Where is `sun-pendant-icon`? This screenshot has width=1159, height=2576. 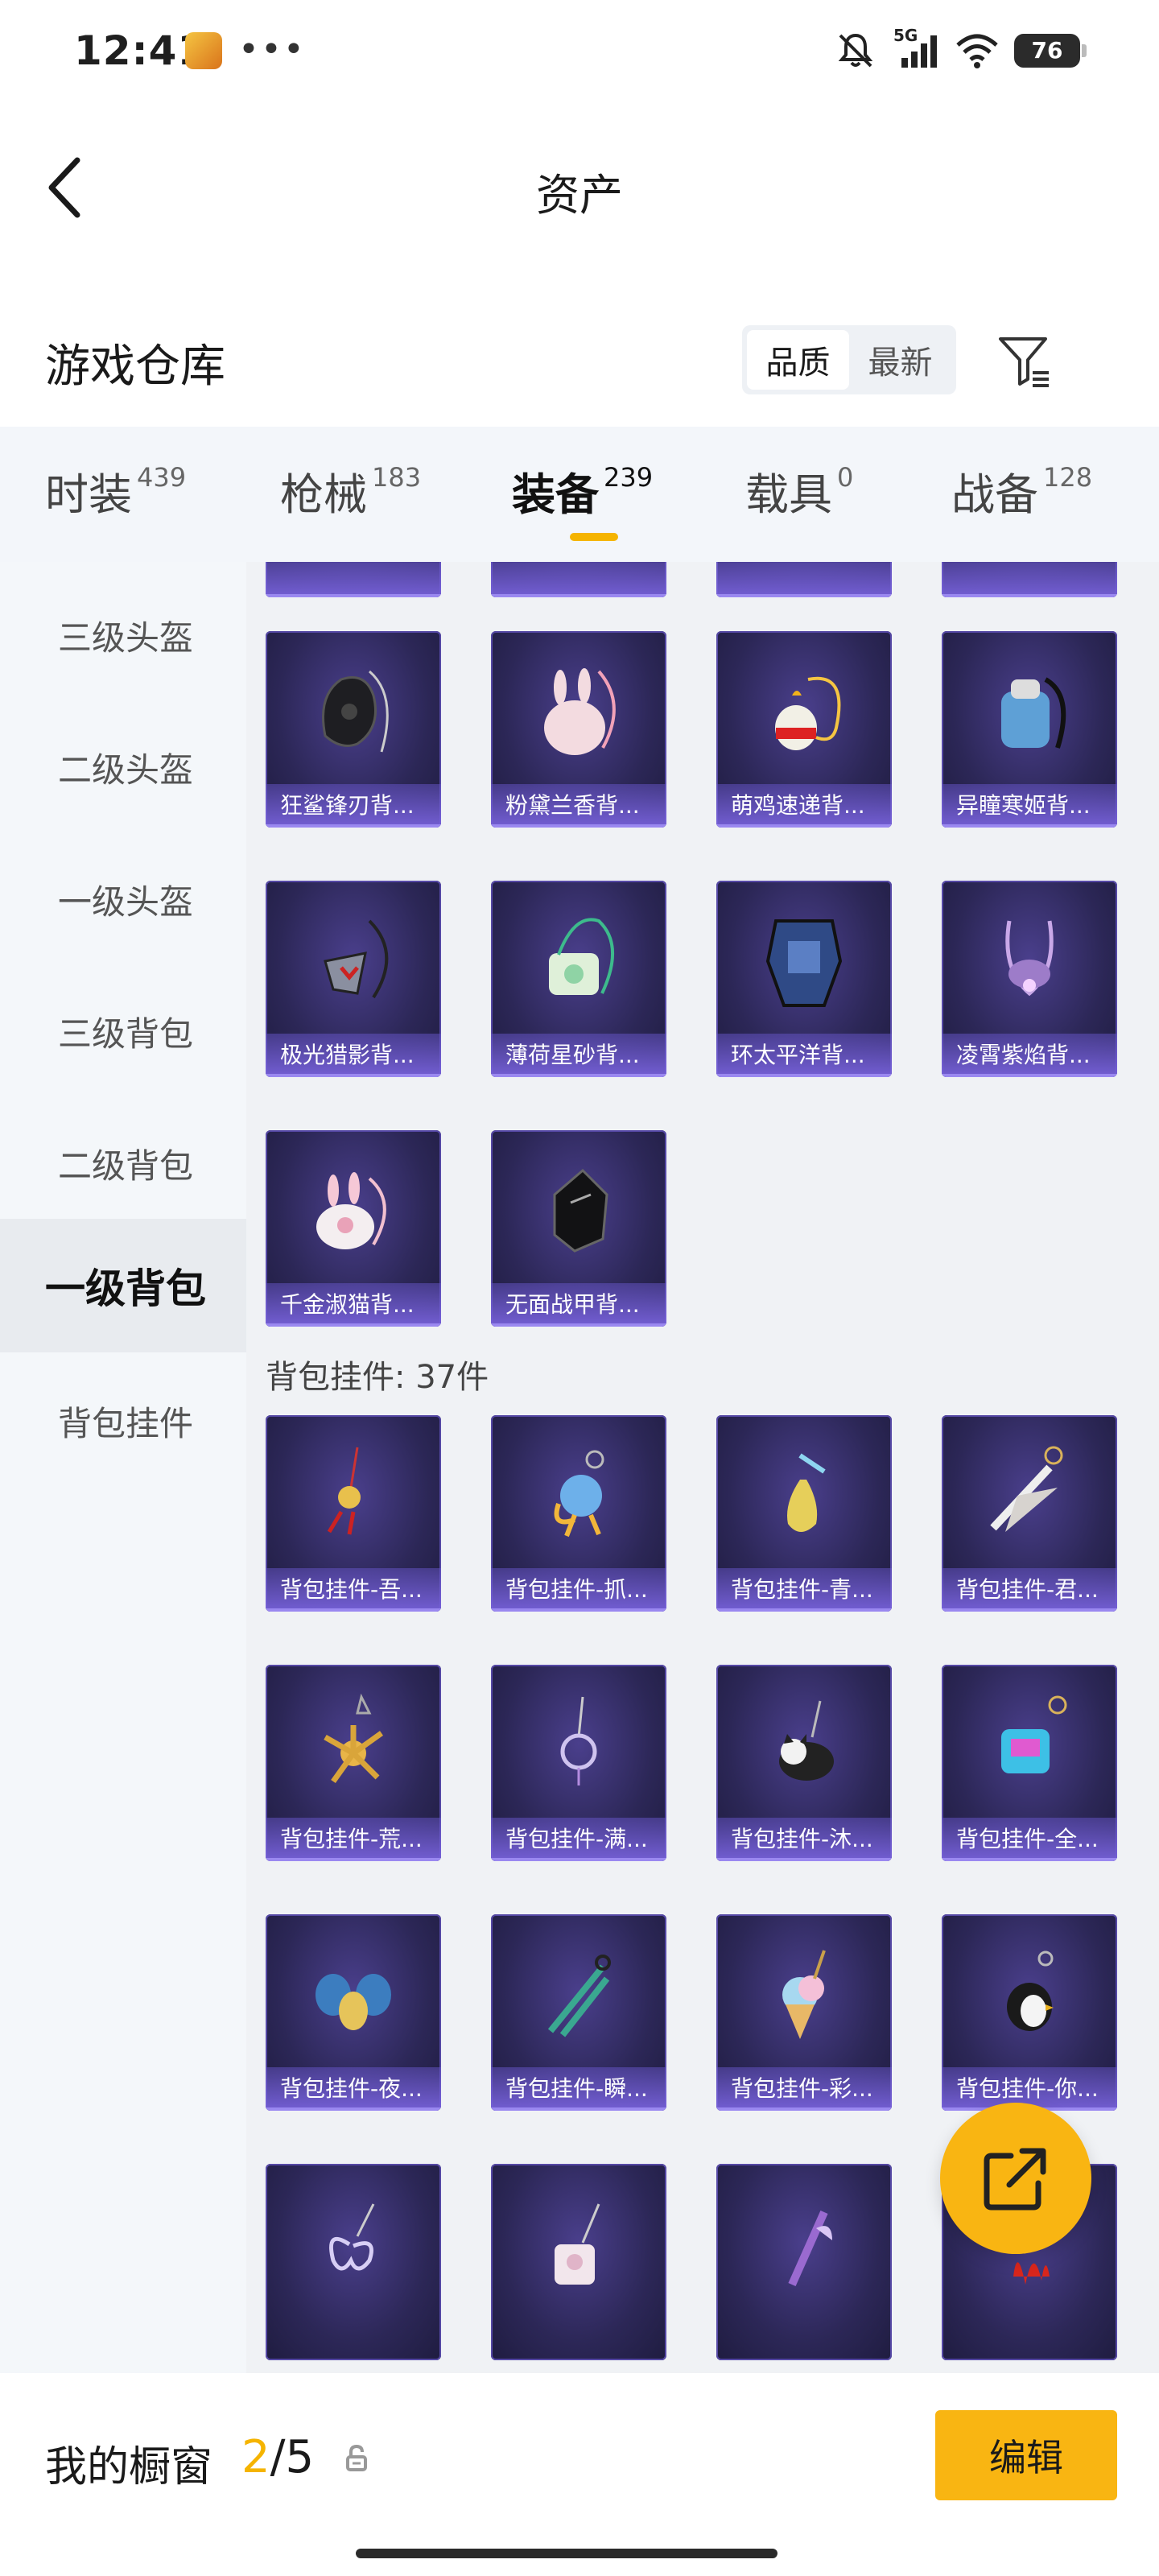 sun-pendant-icon is located at coordinates (353, 1741).